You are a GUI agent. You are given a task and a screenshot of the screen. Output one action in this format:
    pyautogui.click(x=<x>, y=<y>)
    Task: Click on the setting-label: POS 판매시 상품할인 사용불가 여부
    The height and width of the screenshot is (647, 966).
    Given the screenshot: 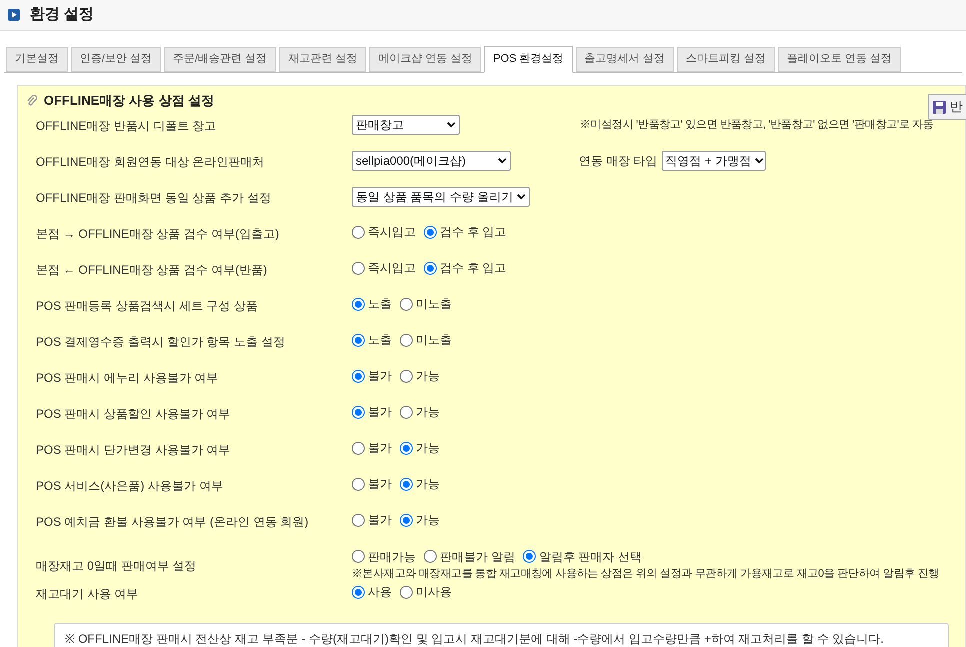 What is the action you would take?
    pyautogui.click(x=134, y=414)
    